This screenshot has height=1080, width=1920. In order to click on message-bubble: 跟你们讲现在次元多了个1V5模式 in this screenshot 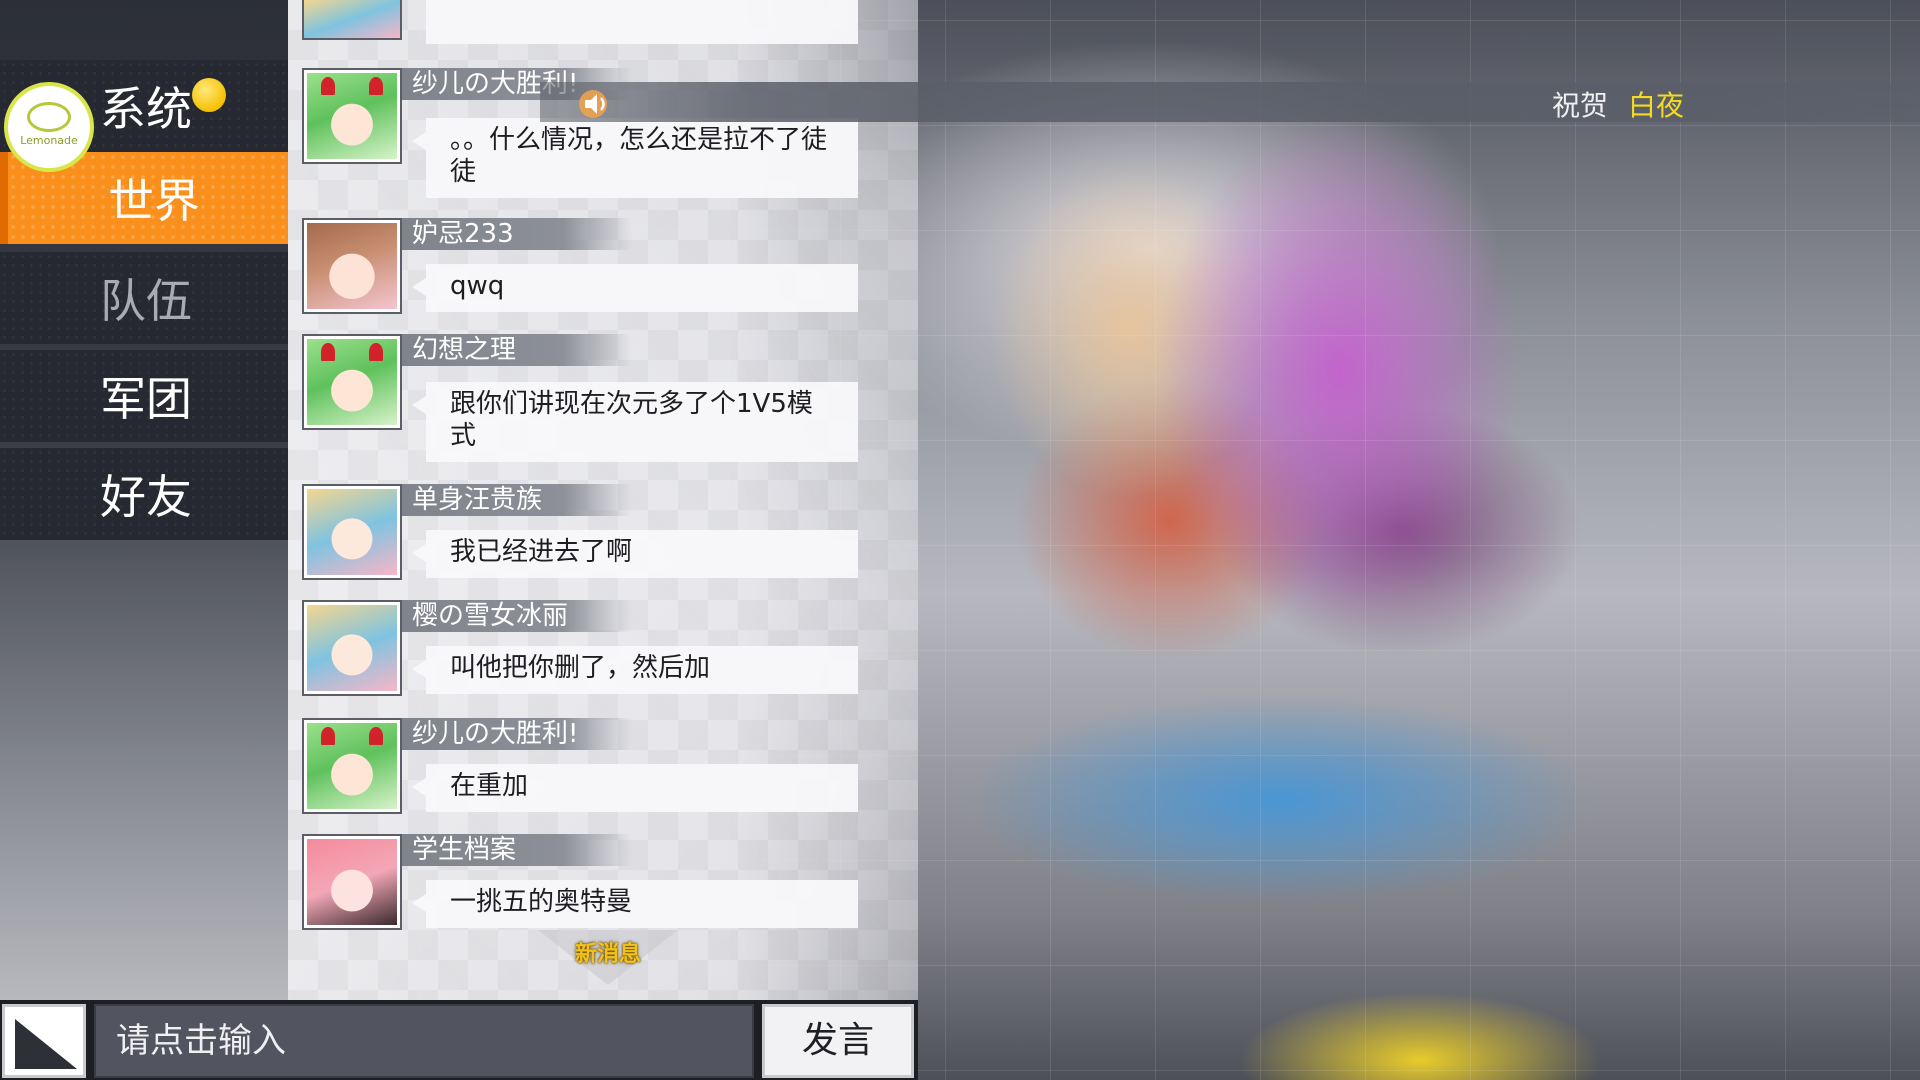, I will do `click(635, 422)`.